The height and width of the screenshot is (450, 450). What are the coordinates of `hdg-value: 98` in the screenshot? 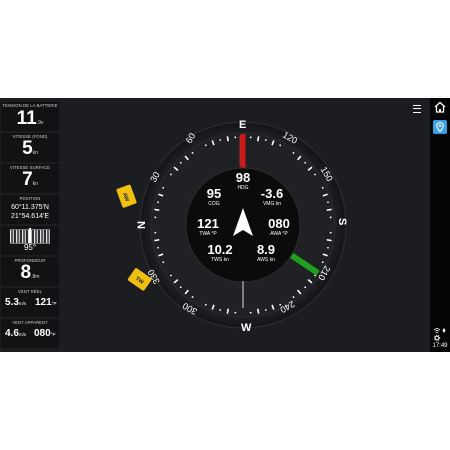 It's located at (243, 177).